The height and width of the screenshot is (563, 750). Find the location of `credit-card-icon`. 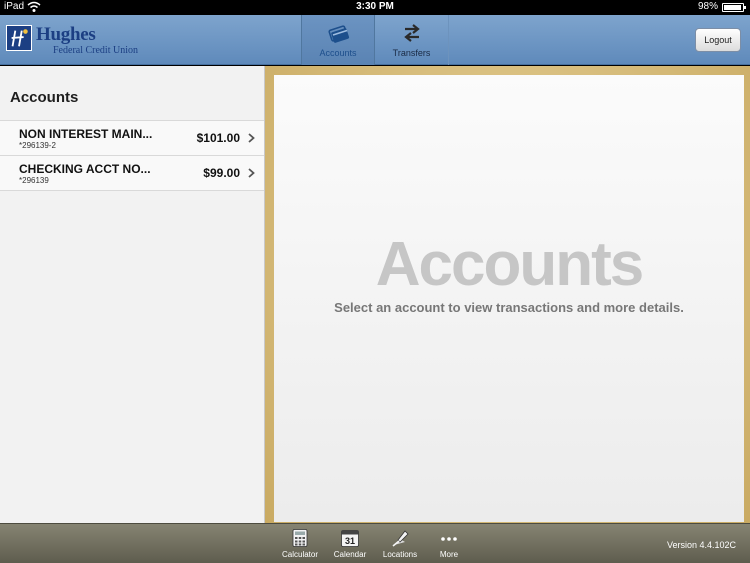

credit-card-icon is located at coordinates (339, 34).